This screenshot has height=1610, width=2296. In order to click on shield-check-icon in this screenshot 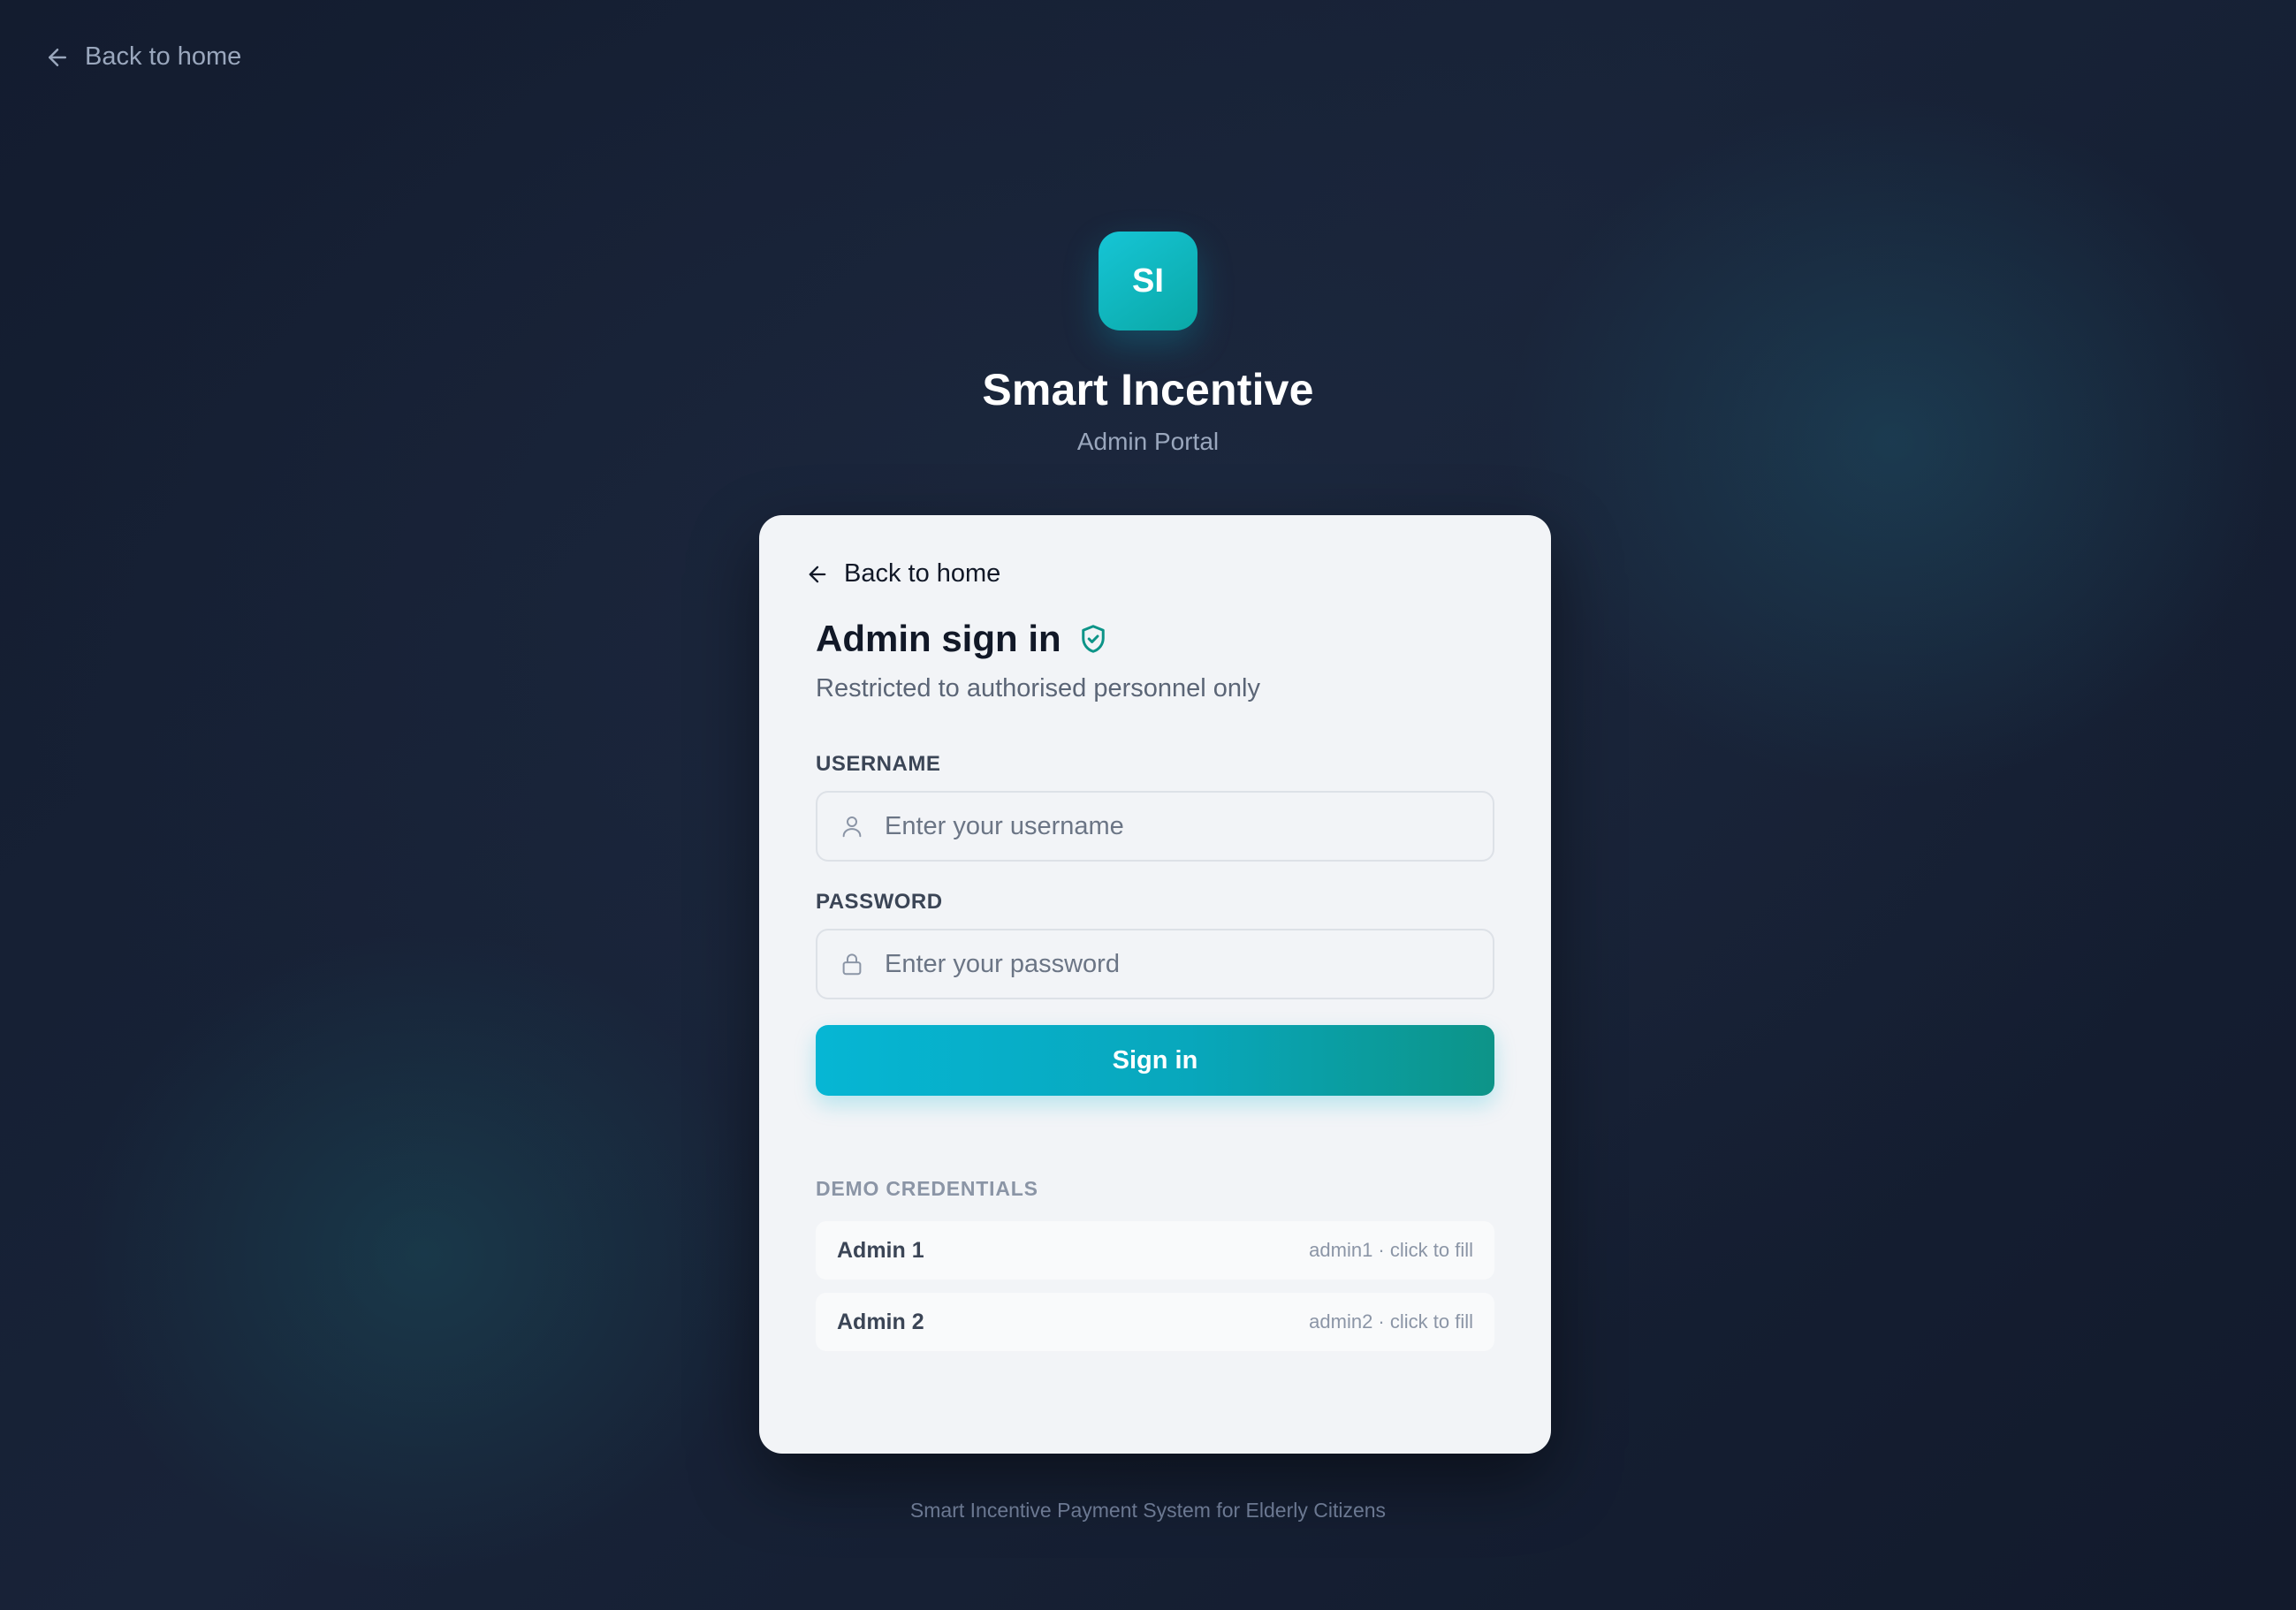, I will do `click(1093, 639)`.